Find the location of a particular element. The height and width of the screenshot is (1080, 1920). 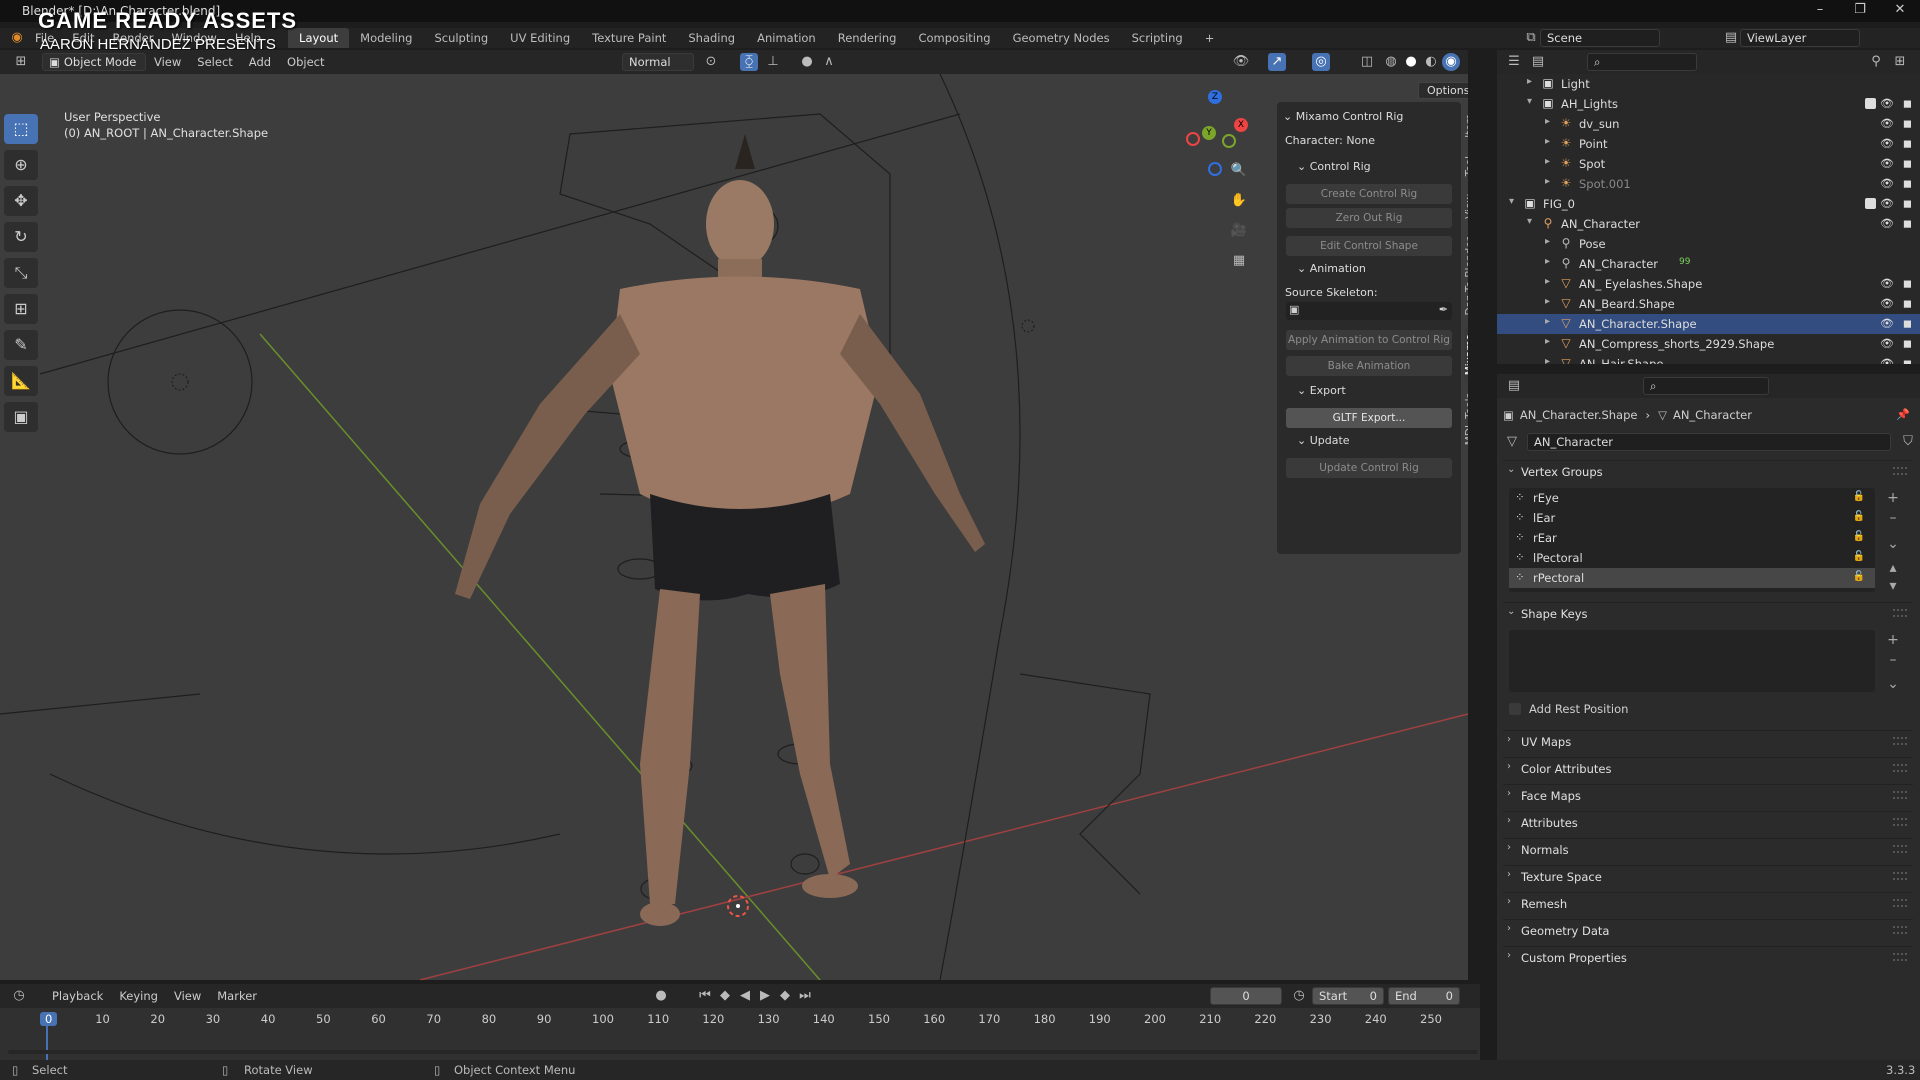

editor-type-icon: ⊞ is located at coordinates (21, 62).